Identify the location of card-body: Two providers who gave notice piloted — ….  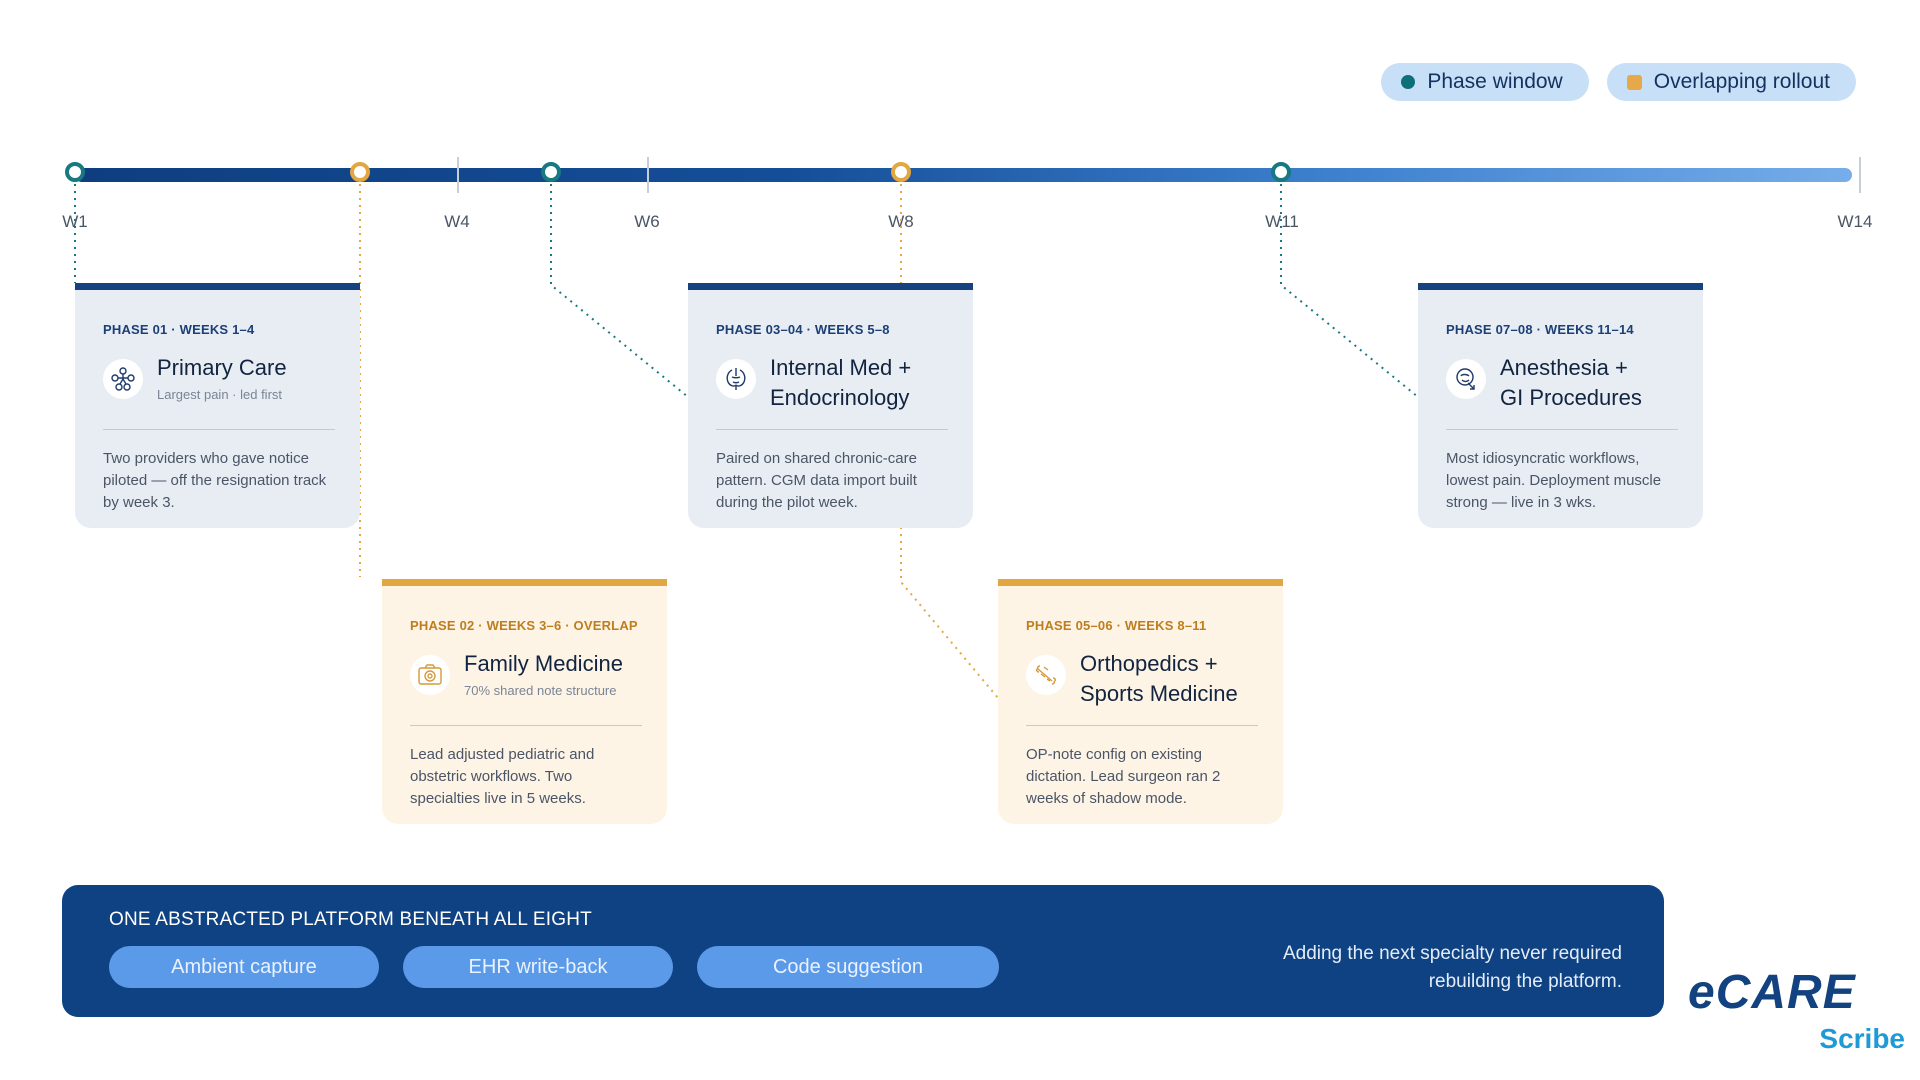
(215, 480).